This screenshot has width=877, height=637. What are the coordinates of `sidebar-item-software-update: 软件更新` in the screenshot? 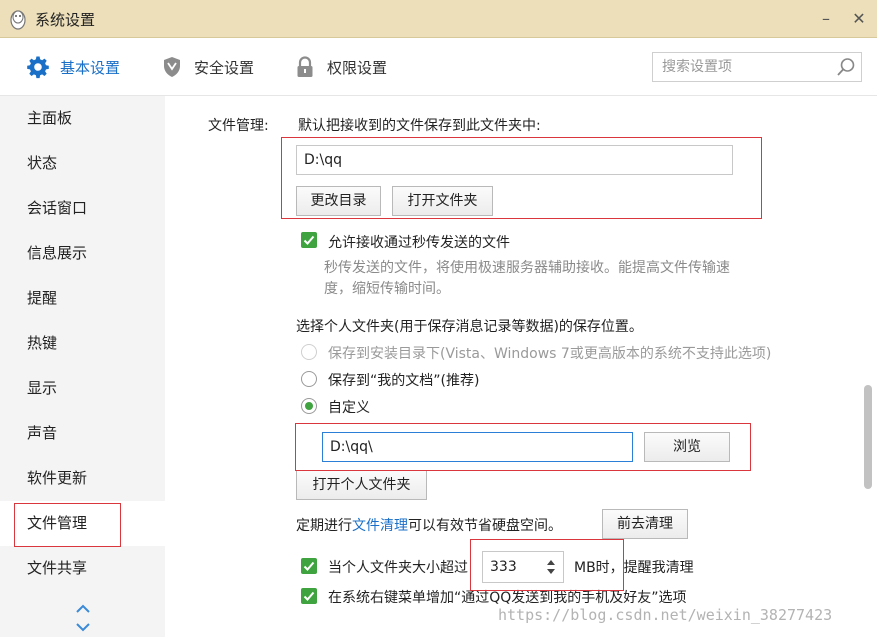 It's located at (82, 478).